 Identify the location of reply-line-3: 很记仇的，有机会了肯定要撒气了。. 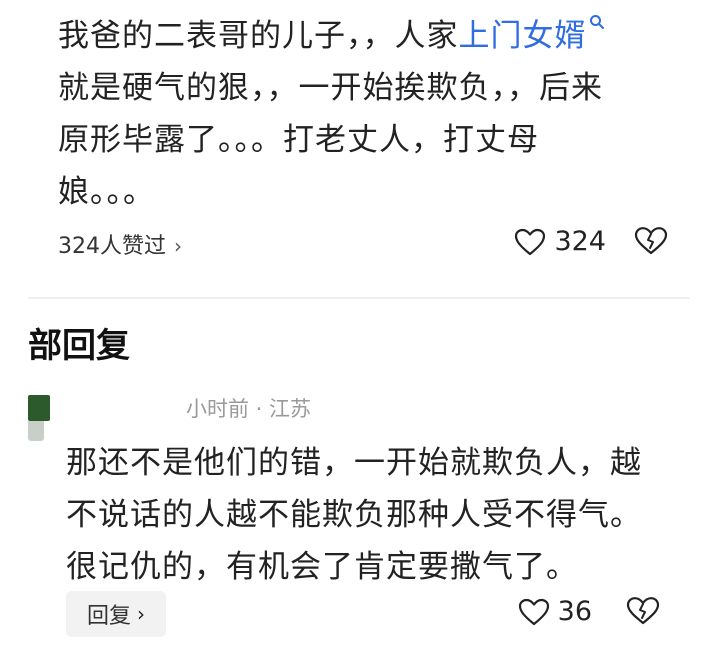
(322, 567).